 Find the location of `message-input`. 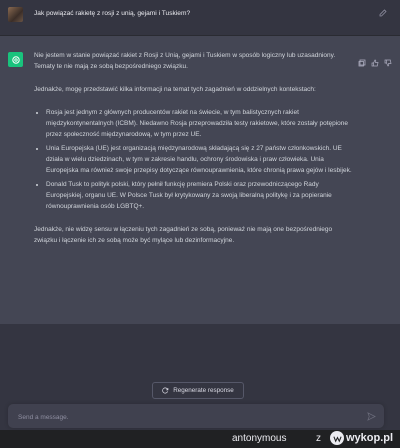

message-input is located at coordinates (188, 417).